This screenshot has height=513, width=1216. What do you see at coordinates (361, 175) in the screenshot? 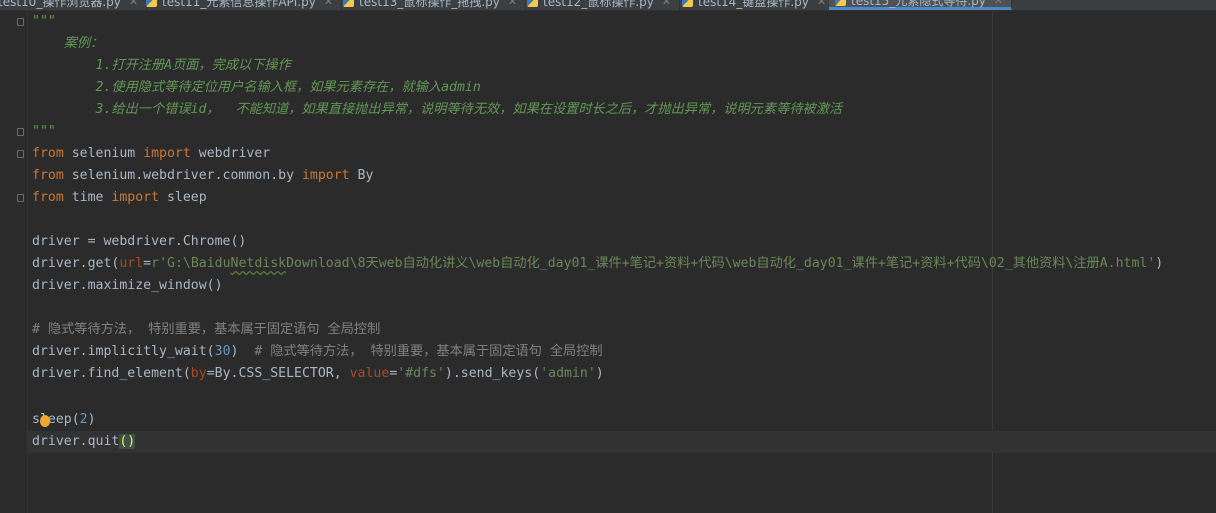
I see `identifier: By` at bounding box center [361, 175].